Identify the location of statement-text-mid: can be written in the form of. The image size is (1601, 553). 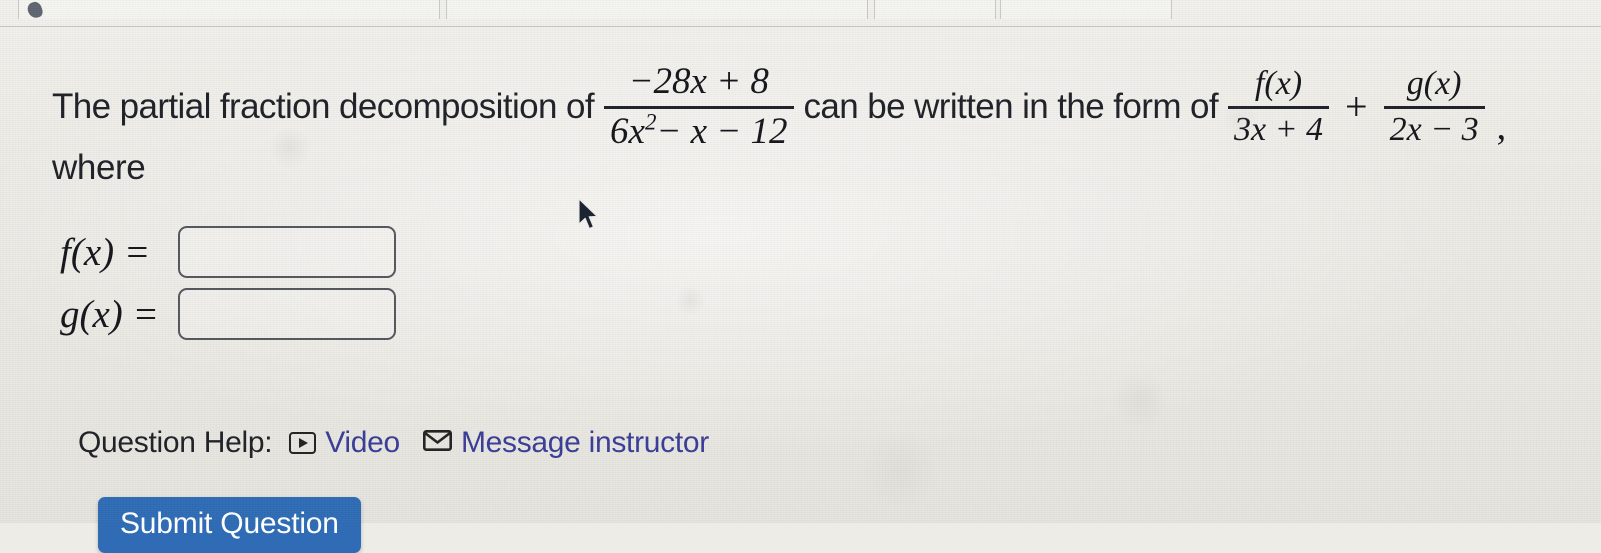
(1011, 106).